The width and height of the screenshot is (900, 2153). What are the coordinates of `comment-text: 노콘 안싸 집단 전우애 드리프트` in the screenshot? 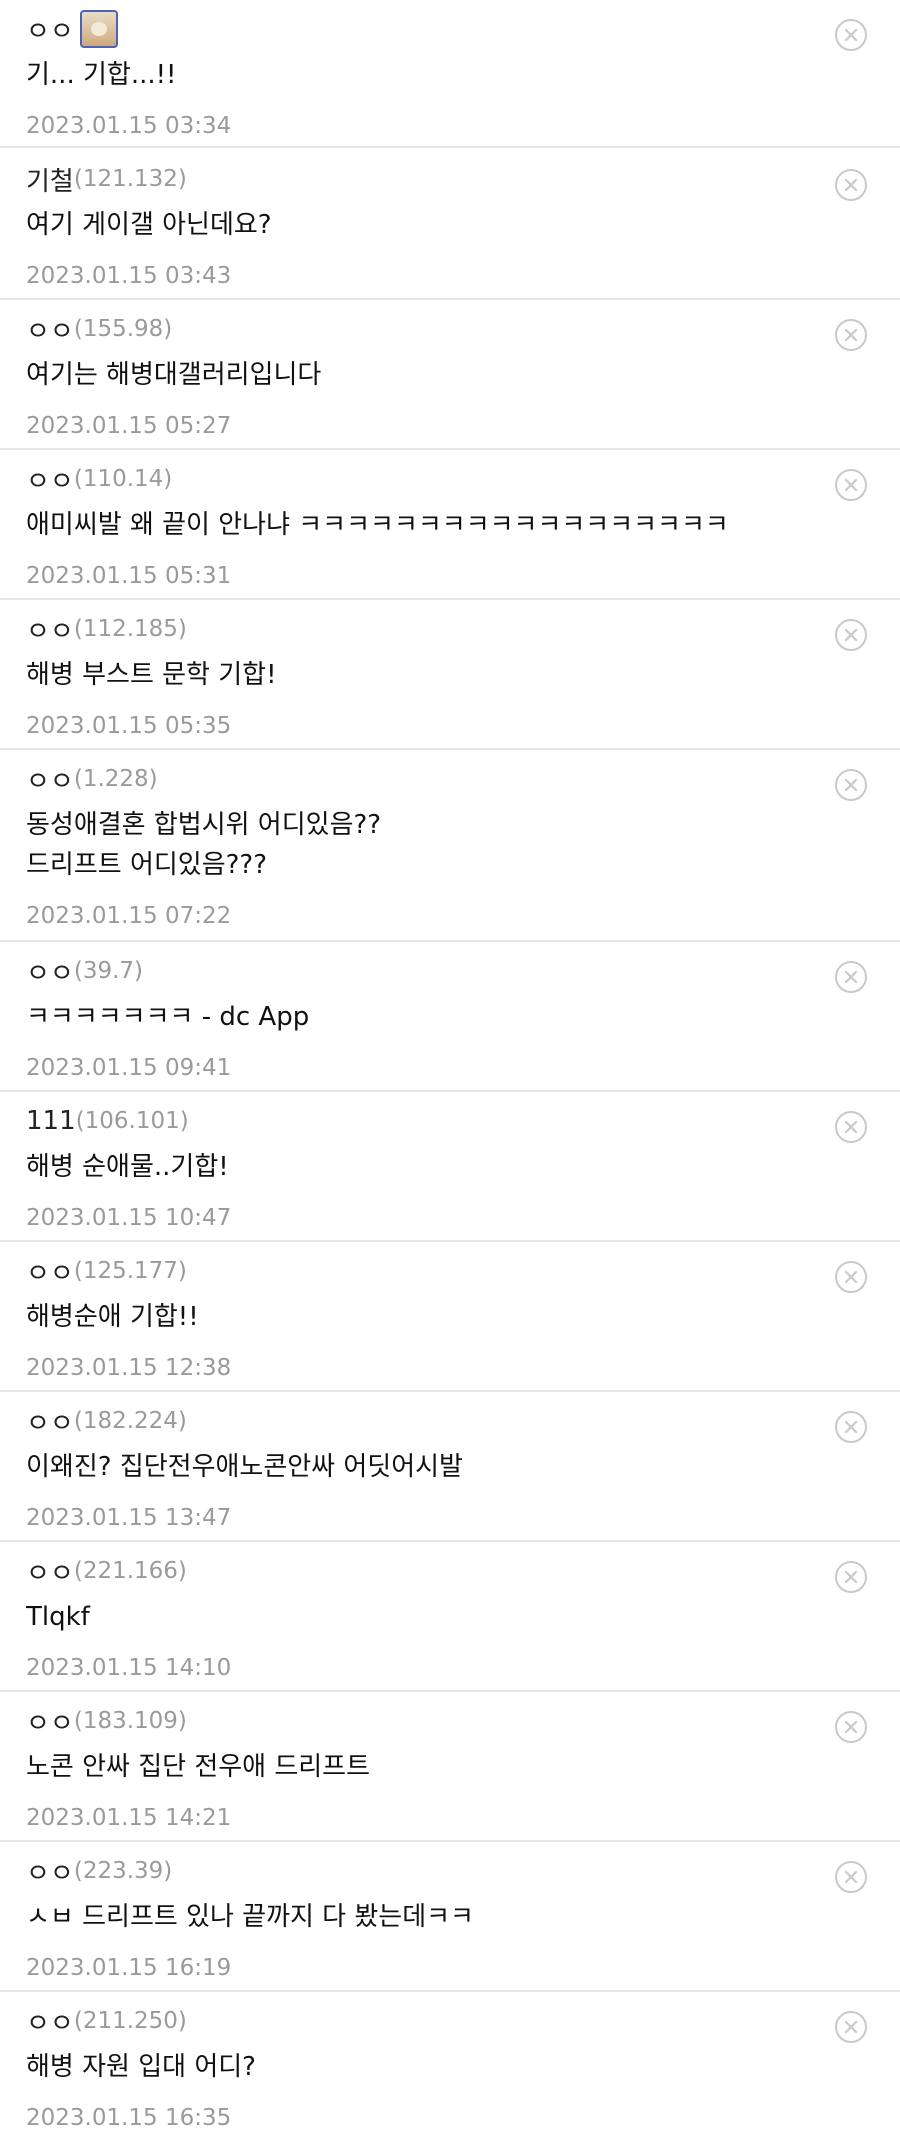 It's located at (198, 1767).